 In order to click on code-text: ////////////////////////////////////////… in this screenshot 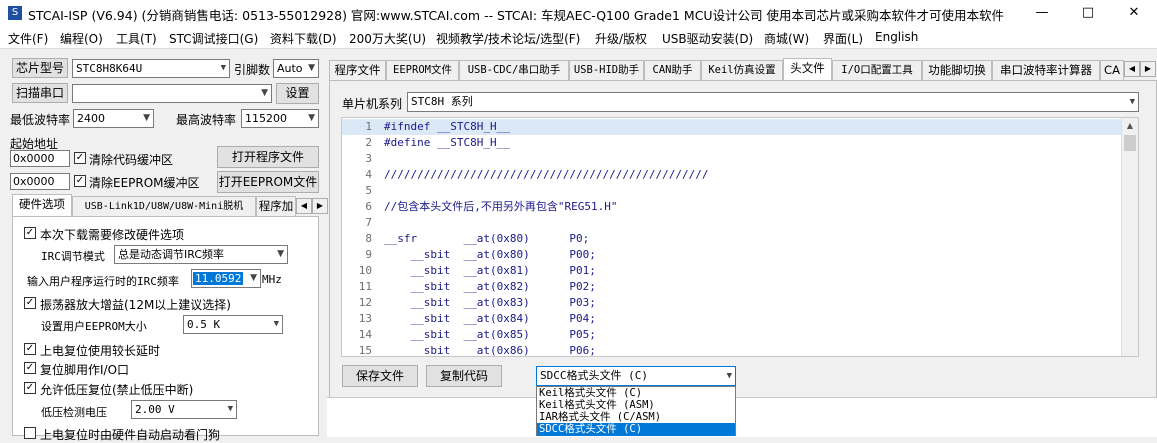, I will do `click(546, 174)`.